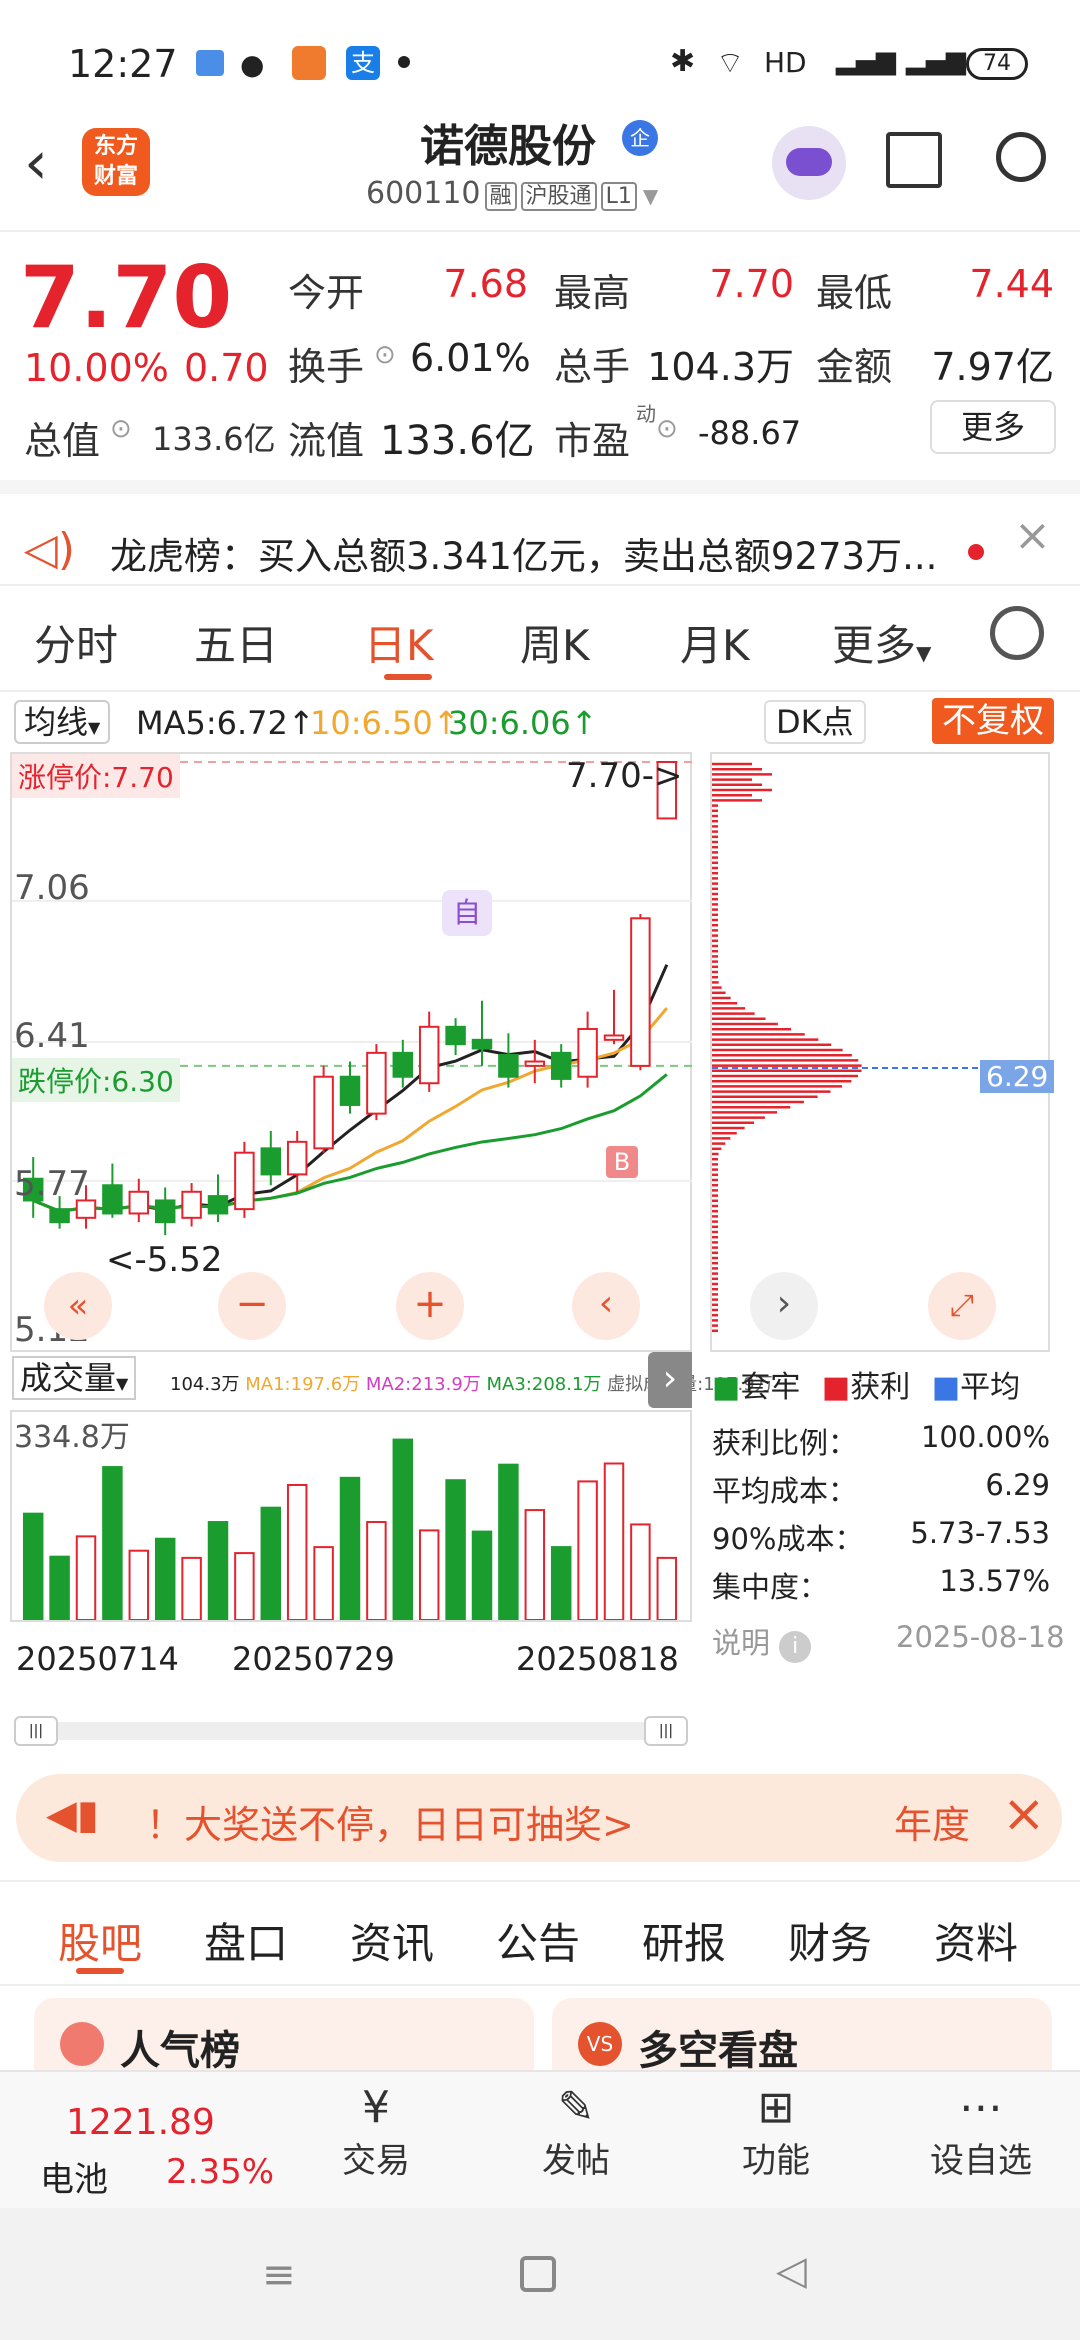 This screenshot has height=2340, width=1080. What do you see at coordinates (74, 1378) in the screenshot?
I see `volume-selector: 成交量▼` at bounding box center [74, 1378].